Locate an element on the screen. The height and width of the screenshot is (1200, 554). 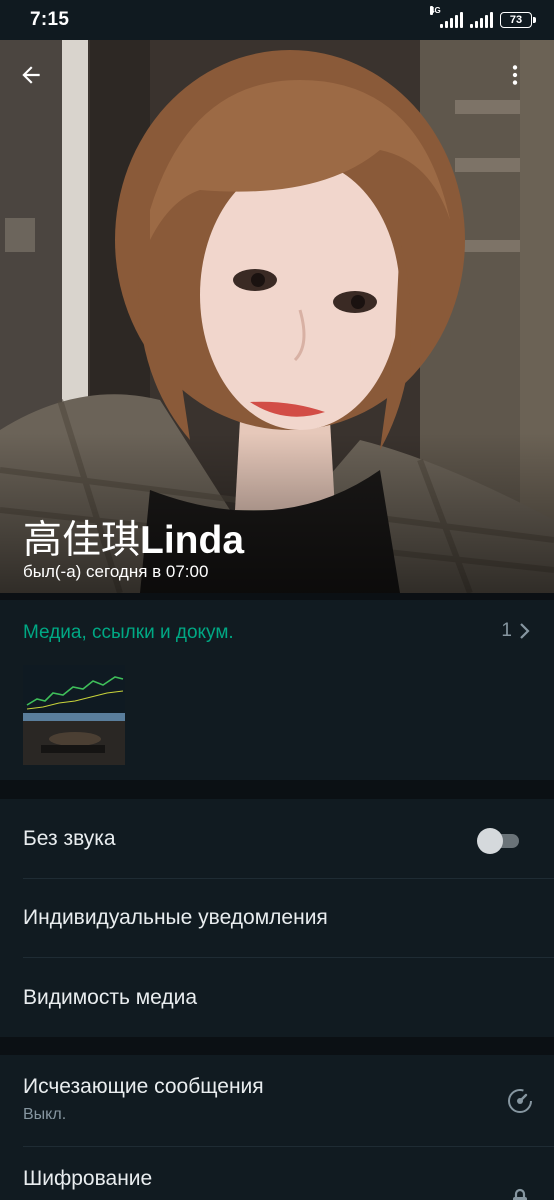
signal-4g-icon: 4G is located at coordinates (446, 17).